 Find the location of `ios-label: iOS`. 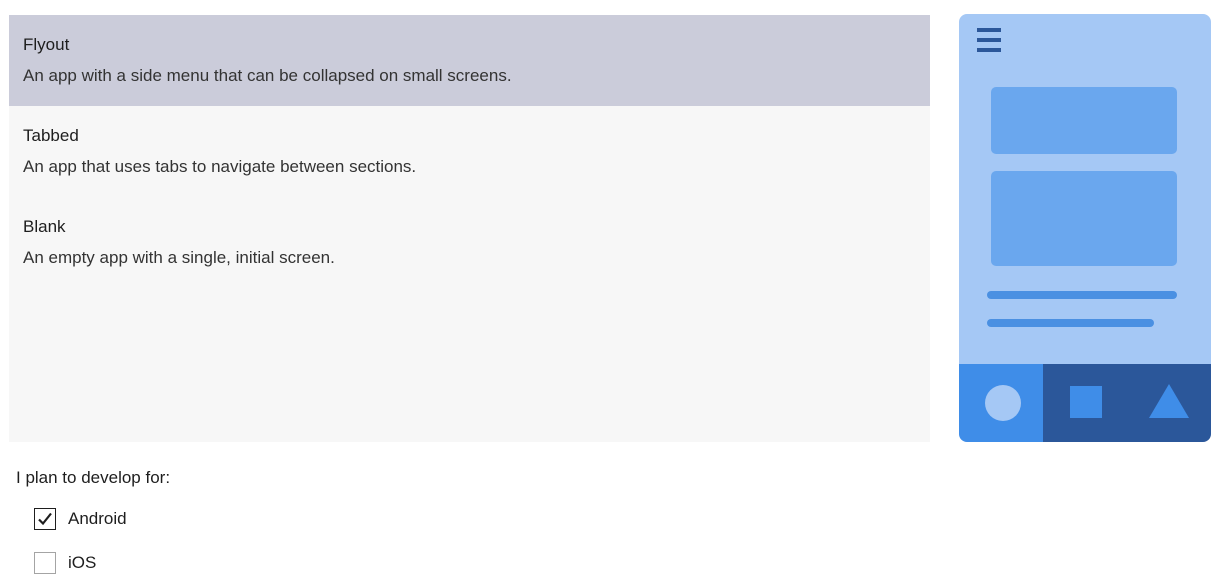

ios-label: iOS is located at coordinates (82, 562).